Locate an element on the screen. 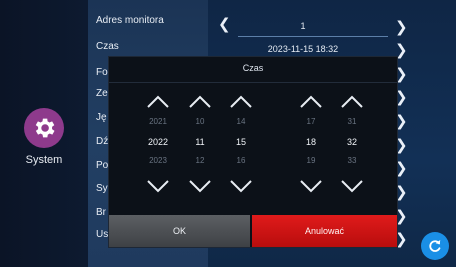 The height and width of the screenshot is (267, 456). hour-next: 19 is located at coordinates (311, 160).